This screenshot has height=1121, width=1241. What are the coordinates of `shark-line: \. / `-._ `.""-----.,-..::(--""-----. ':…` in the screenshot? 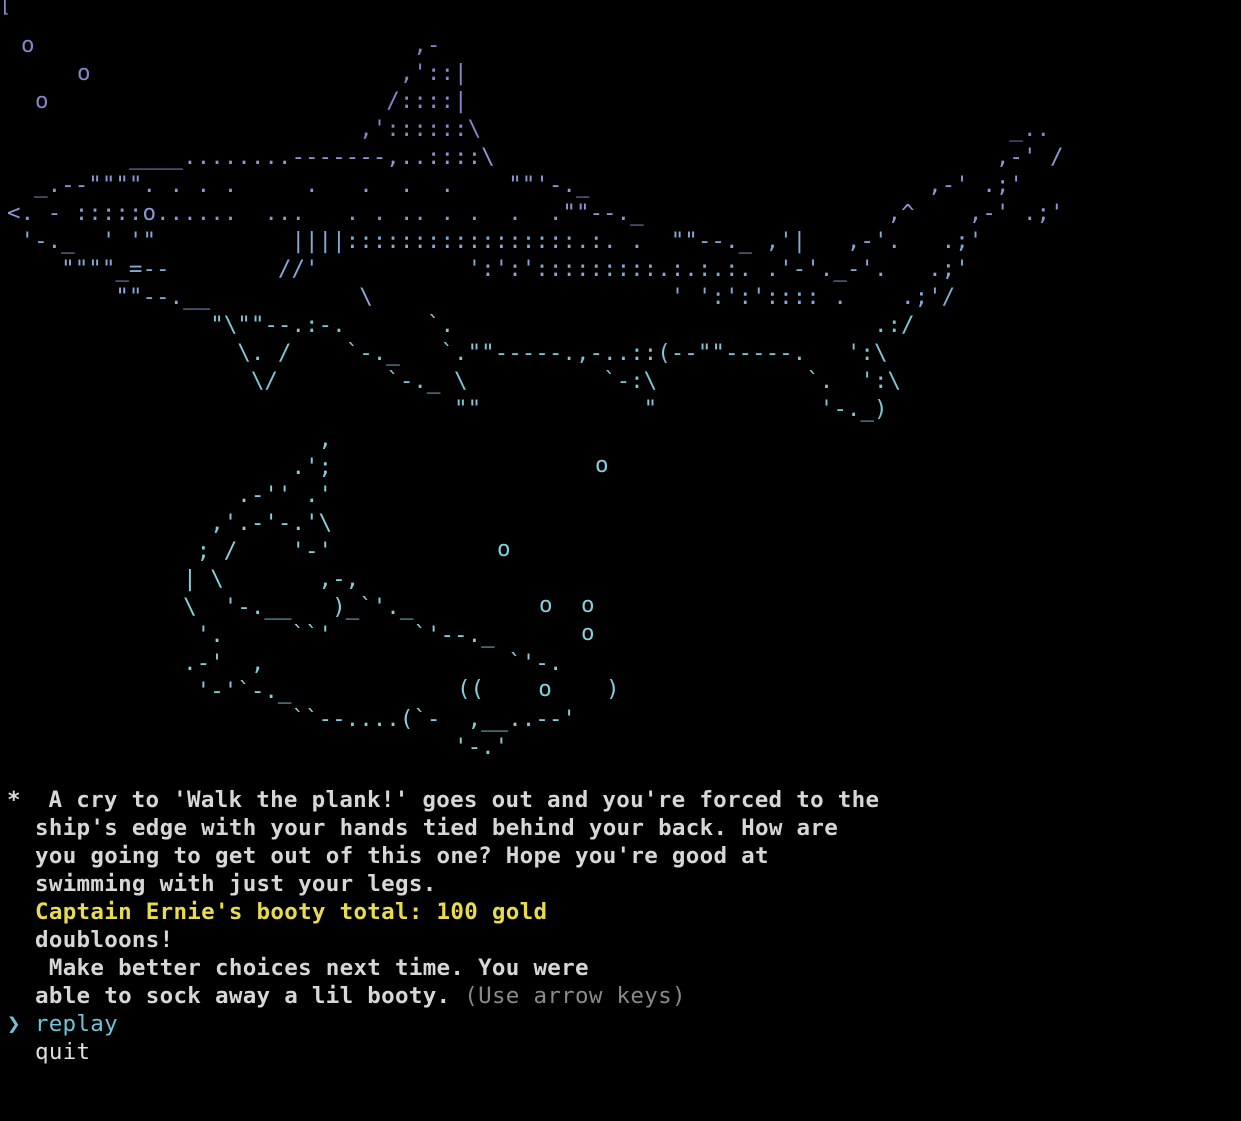 It's located at (447, 353).